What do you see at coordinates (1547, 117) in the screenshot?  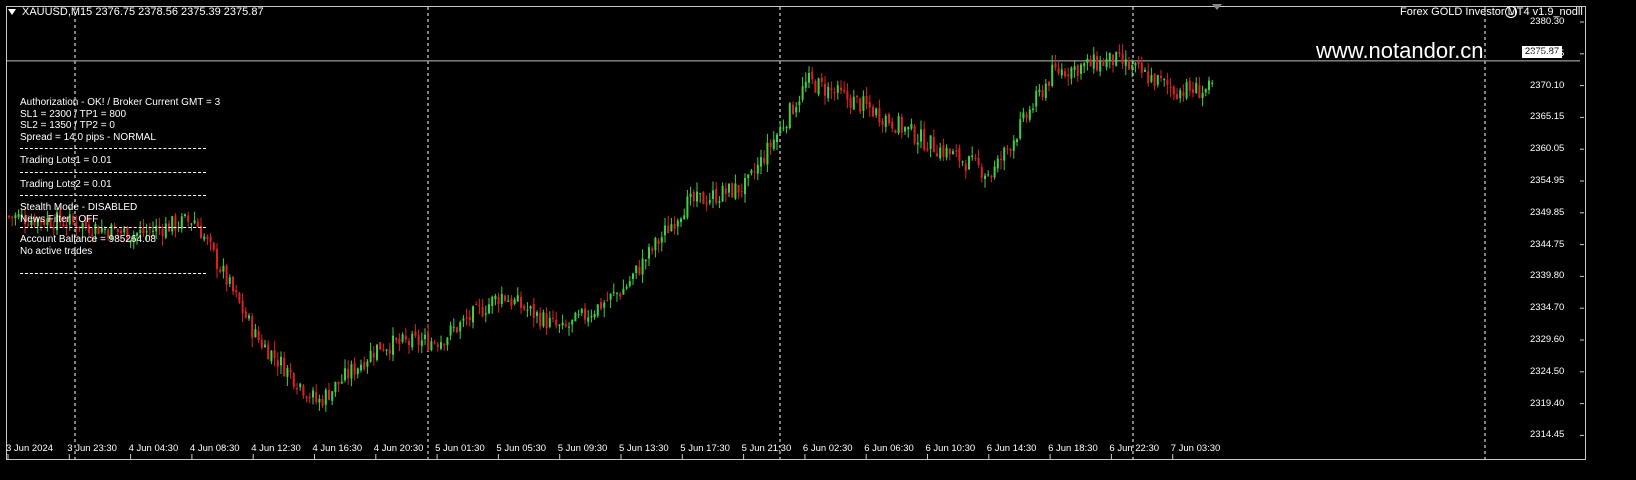 I see `price-tick-label: 2365.15` at bounding box center [1547, 117].